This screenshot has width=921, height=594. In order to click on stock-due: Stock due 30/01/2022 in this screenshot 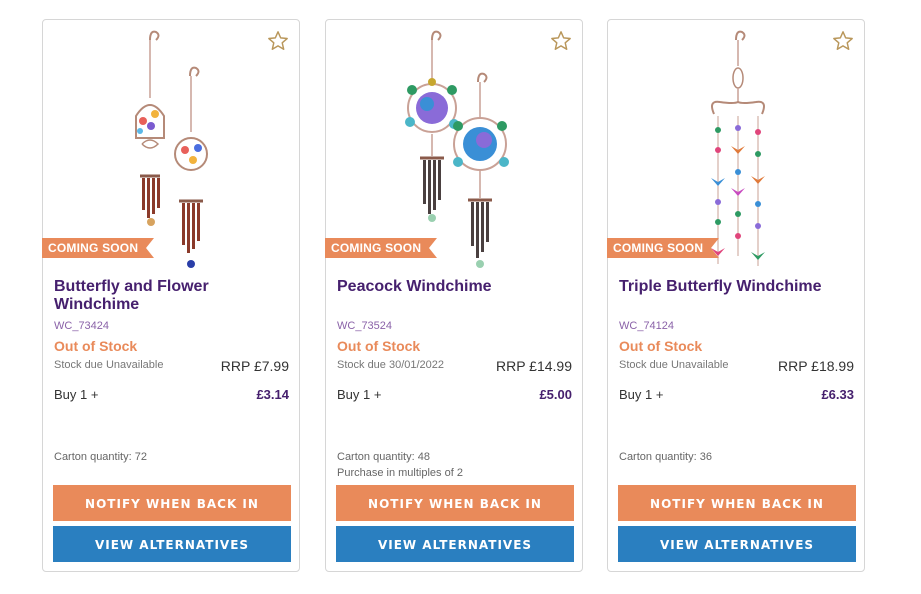, I will do `click(391, 365)`.